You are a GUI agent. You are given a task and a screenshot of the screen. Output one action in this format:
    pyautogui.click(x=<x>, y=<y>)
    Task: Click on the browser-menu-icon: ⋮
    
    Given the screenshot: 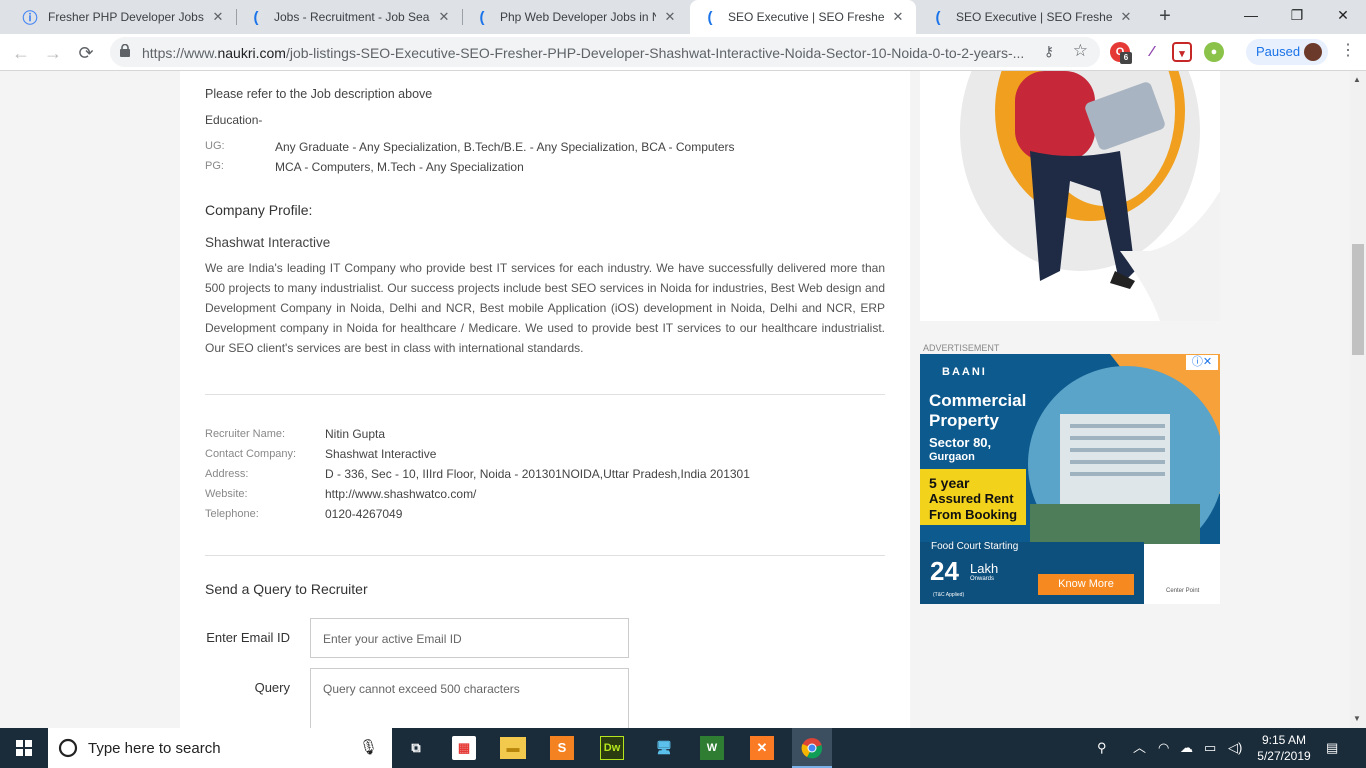 What is the action you would take?
    pyautogui.click(x=1348, y=50)
    